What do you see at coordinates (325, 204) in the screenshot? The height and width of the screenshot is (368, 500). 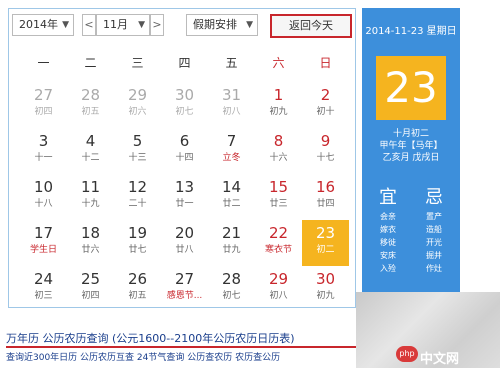 I see `lunar-day-label: 廿四` at bounding box center [325, 204].